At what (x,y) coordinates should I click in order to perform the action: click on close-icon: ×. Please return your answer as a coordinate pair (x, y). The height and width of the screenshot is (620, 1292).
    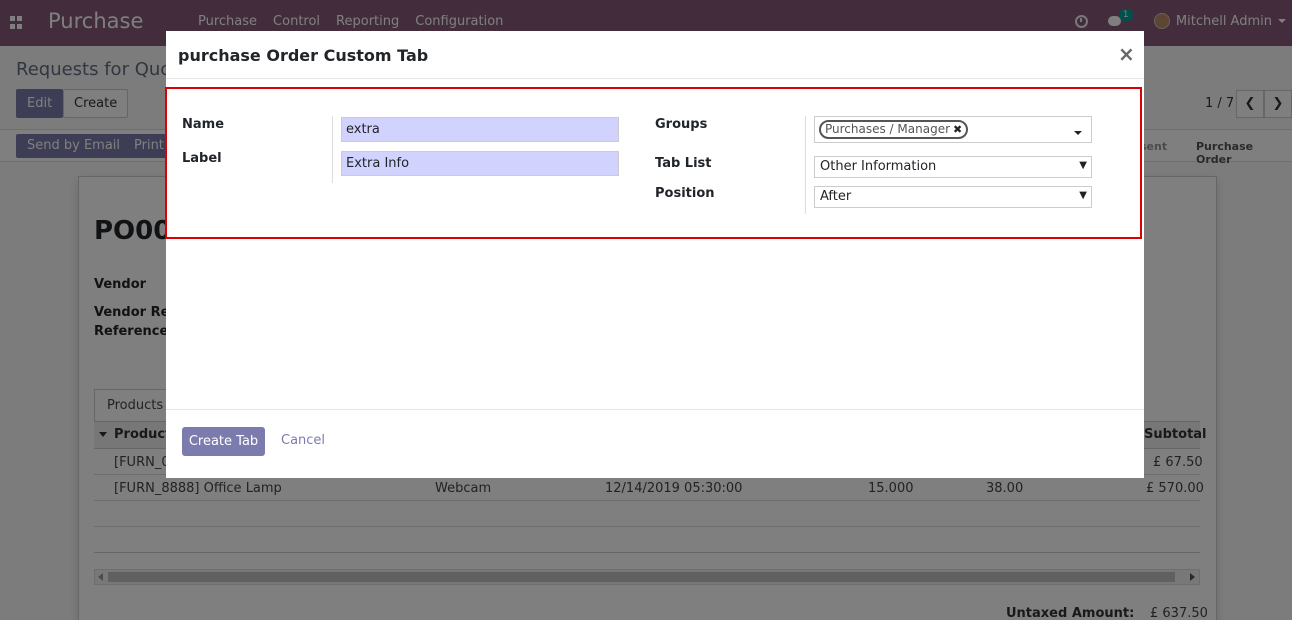
    Looking at the image, I should click on (1126, 54).